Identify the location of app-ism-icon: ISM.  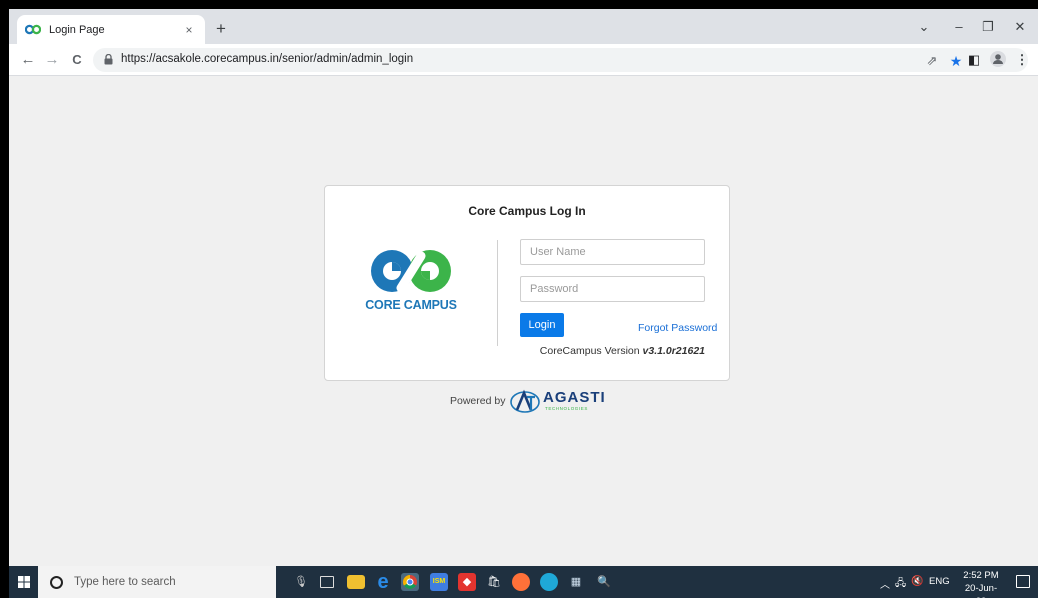
(439, 582).